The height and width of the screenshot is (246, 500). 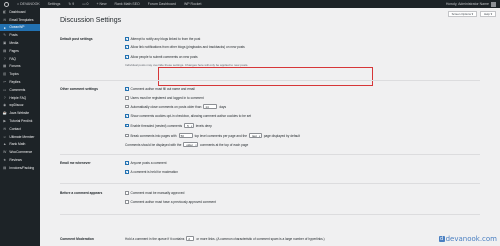 I want to click on allow-pingbacks-checkbox: ✓, so click(x=127, y=47).